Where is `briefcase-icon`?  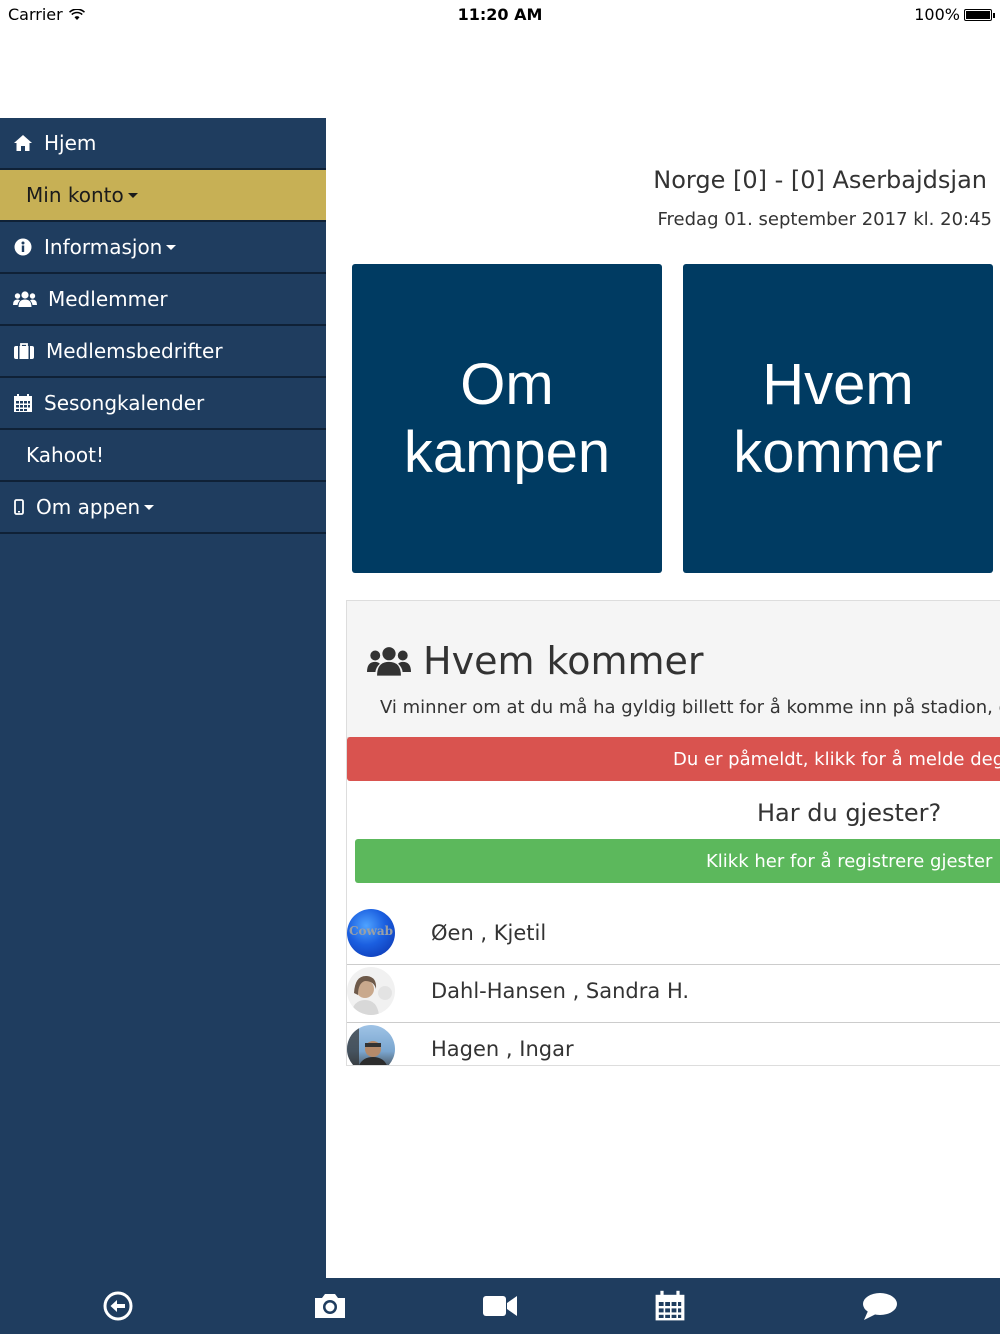
briefcase-icon is located at coordinates (24, 351).